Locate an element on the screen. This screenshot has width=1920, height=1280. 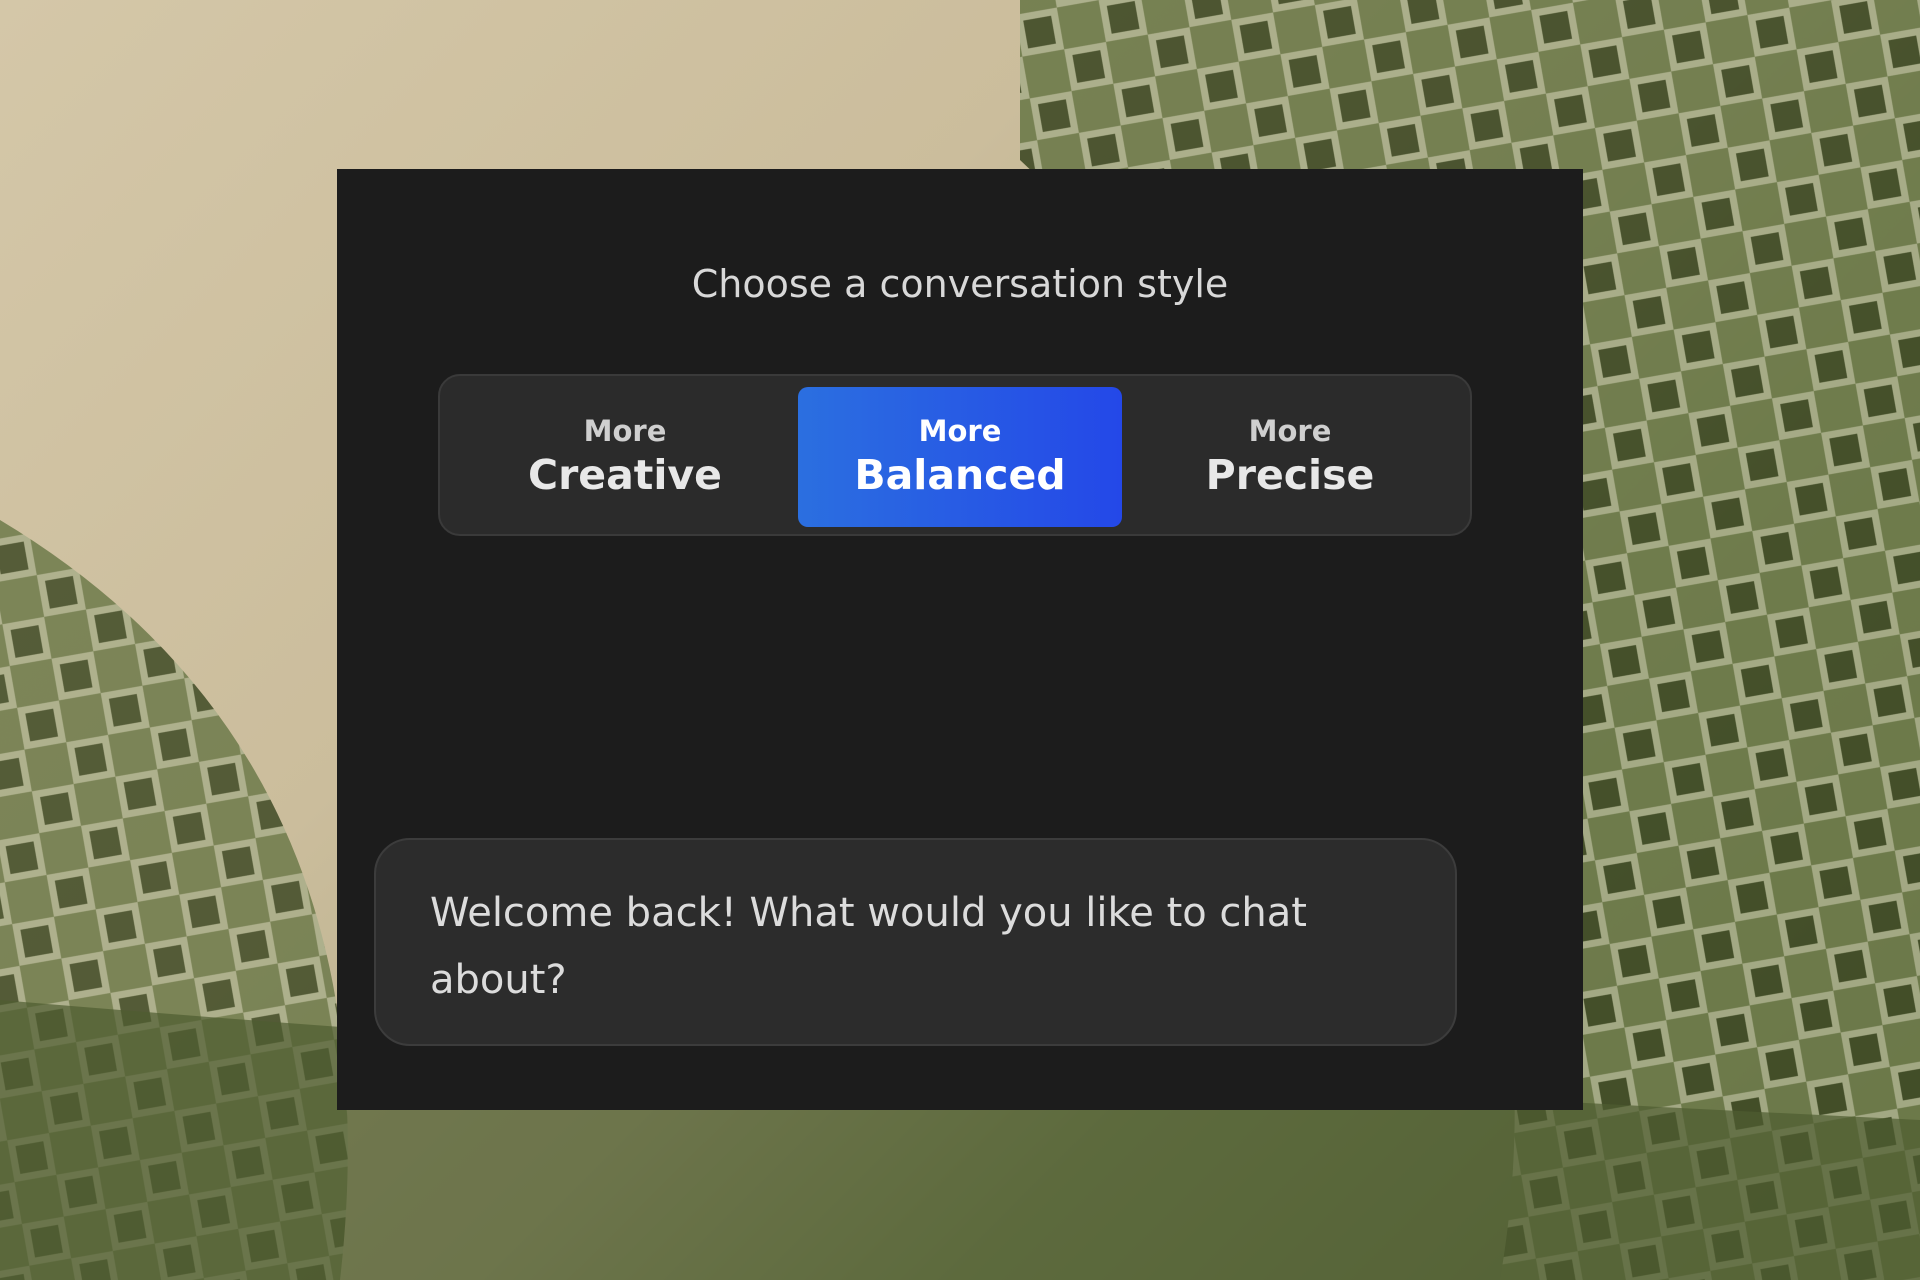
style-option-precise: More Precise is located at coordinates (1290, 457).